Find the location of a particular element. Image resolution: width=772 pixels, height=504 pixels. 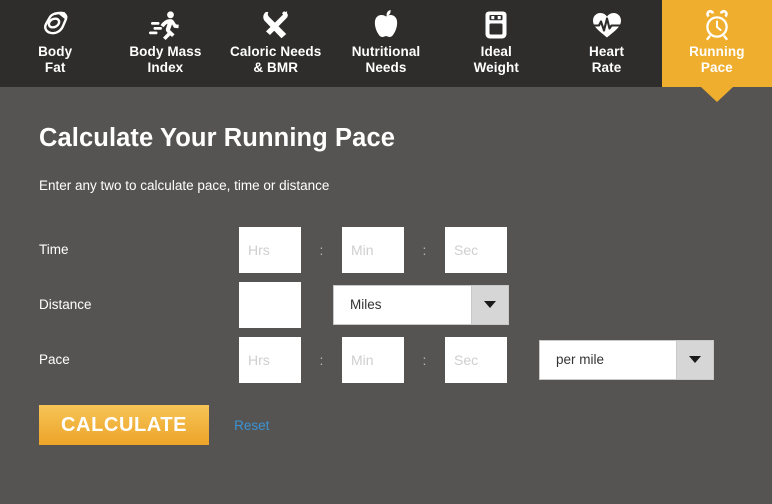

reset-link: Reset is located at coordinates (251, 425).